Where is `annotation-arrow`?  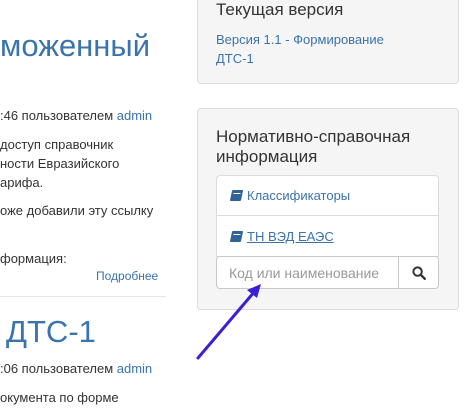
annotation-arrow is located at coordinates (228, 322).